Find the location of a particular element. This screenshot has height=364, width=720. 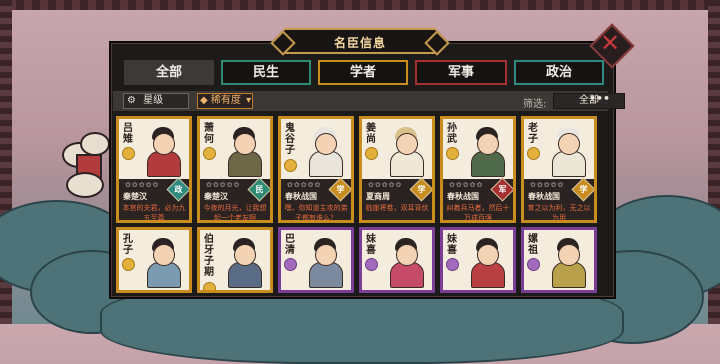

minister-card: 孔子 is located at coordinates (154, 260).